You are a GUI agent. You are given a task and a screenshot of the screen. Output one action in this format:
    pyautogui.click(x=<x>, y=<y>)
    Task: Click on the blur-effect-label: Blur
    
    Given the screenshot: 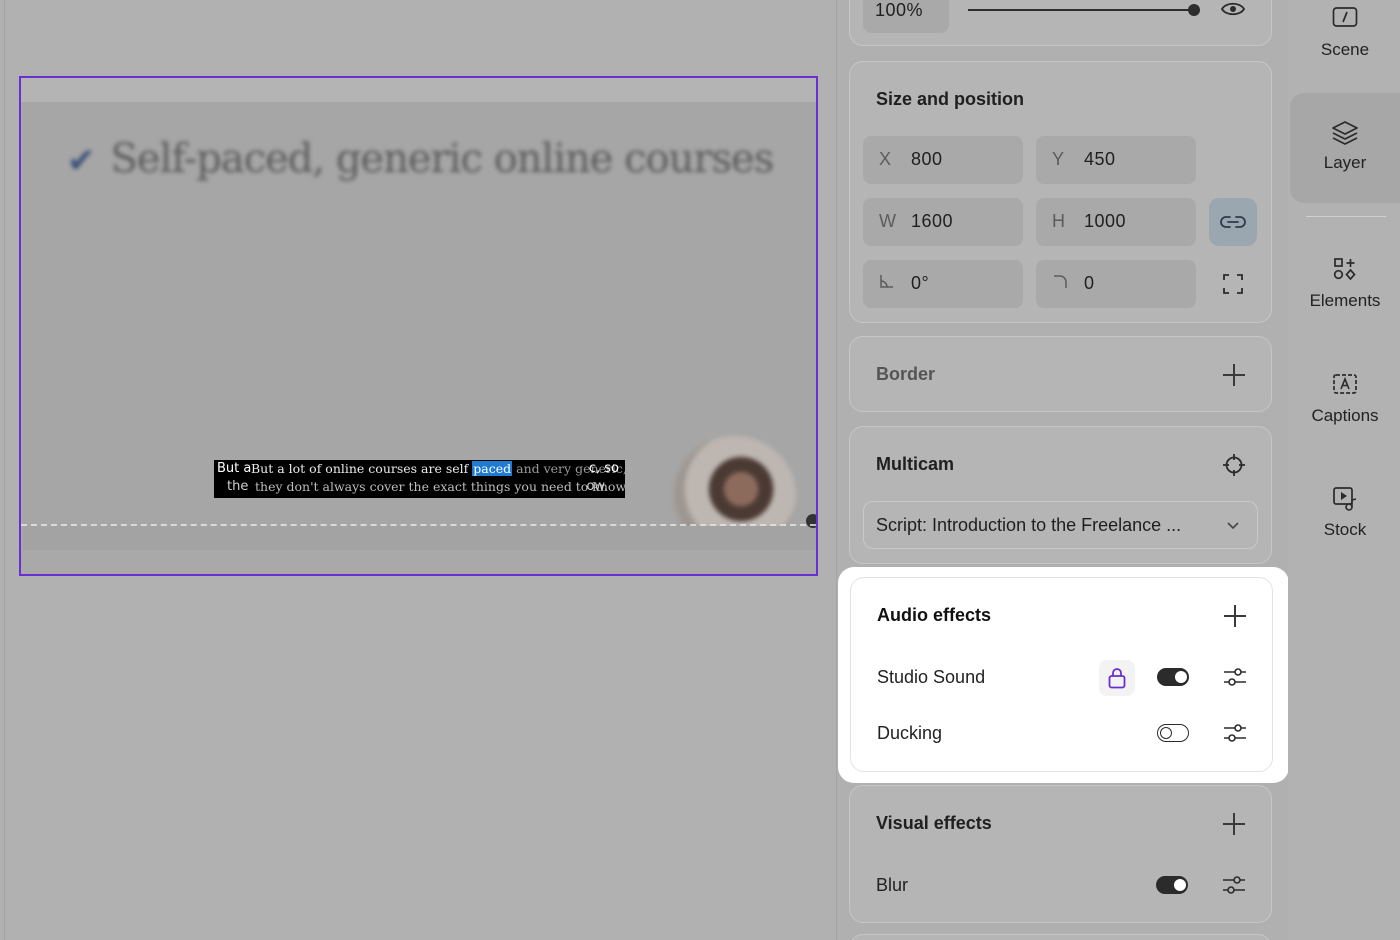 What is the action you would take?
    pyautogui.click(x=892, y=885)
    